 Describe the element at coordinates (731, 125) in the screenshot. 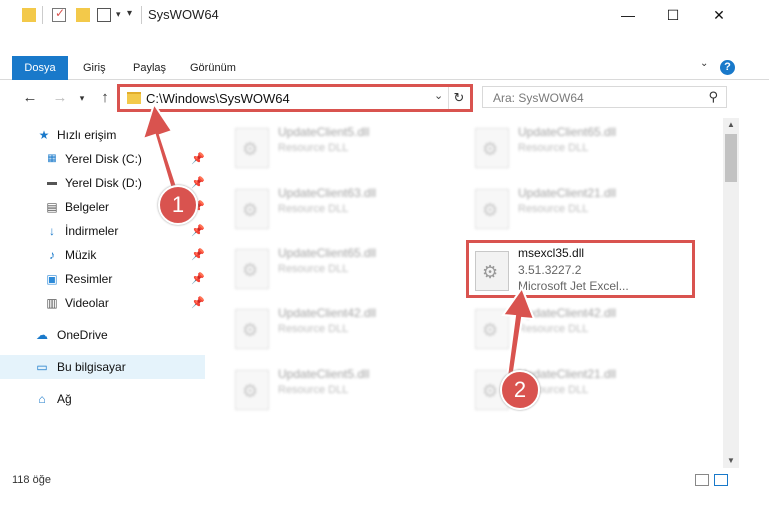

I see `scroll-up-arrow-icon: ▲` at that location.